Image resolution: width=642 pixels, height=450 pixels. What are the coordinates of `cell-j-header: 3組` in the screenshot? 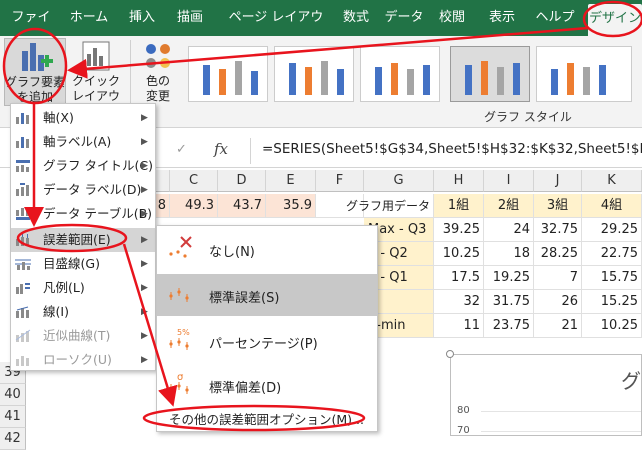 It's located at (558, 206).